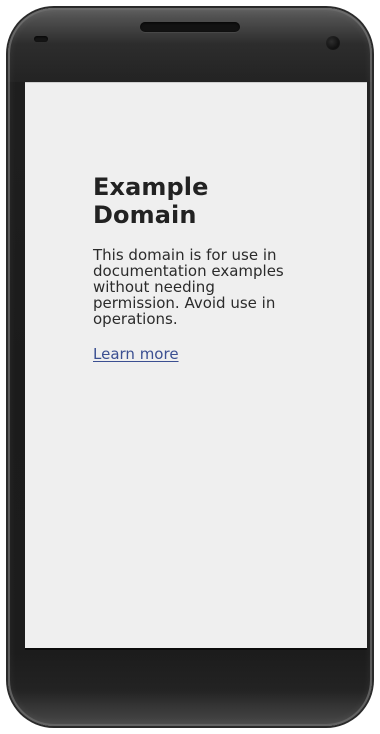 The image size is (380, 734). Describe the element at coordinates (190, 45) in the screenshot. I see `phone-top-highlight` at that location.